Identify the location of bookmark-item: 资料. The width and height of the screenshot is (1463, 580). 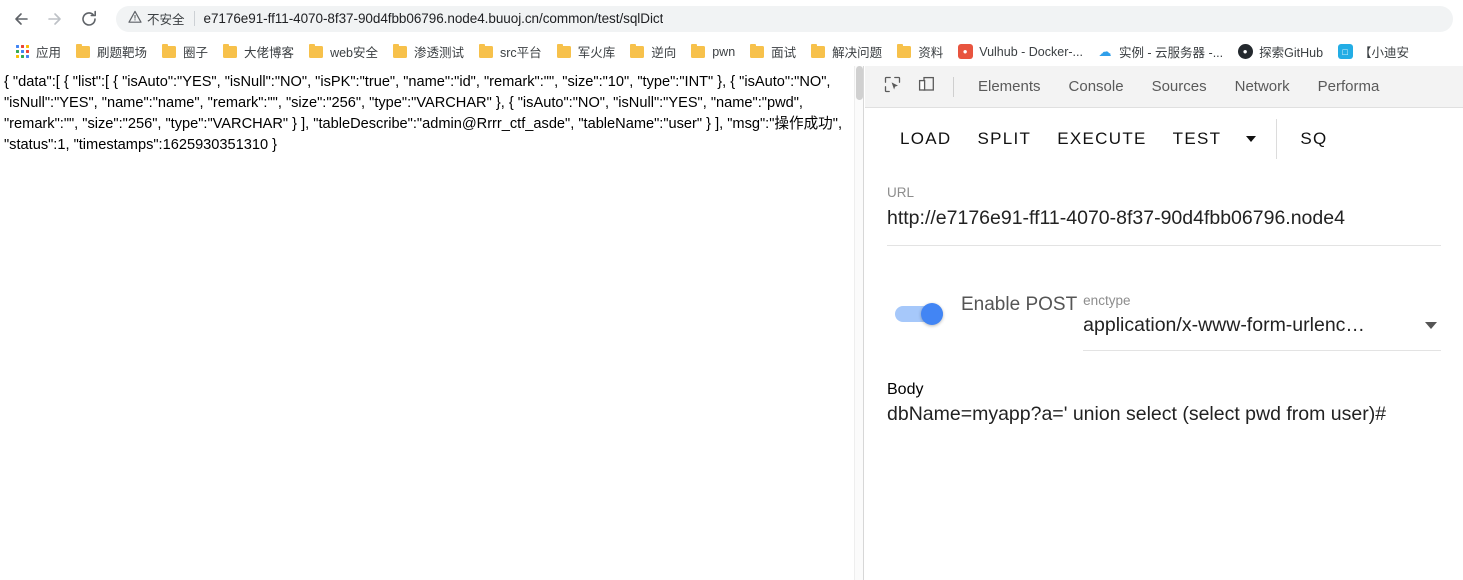
(919, 52).